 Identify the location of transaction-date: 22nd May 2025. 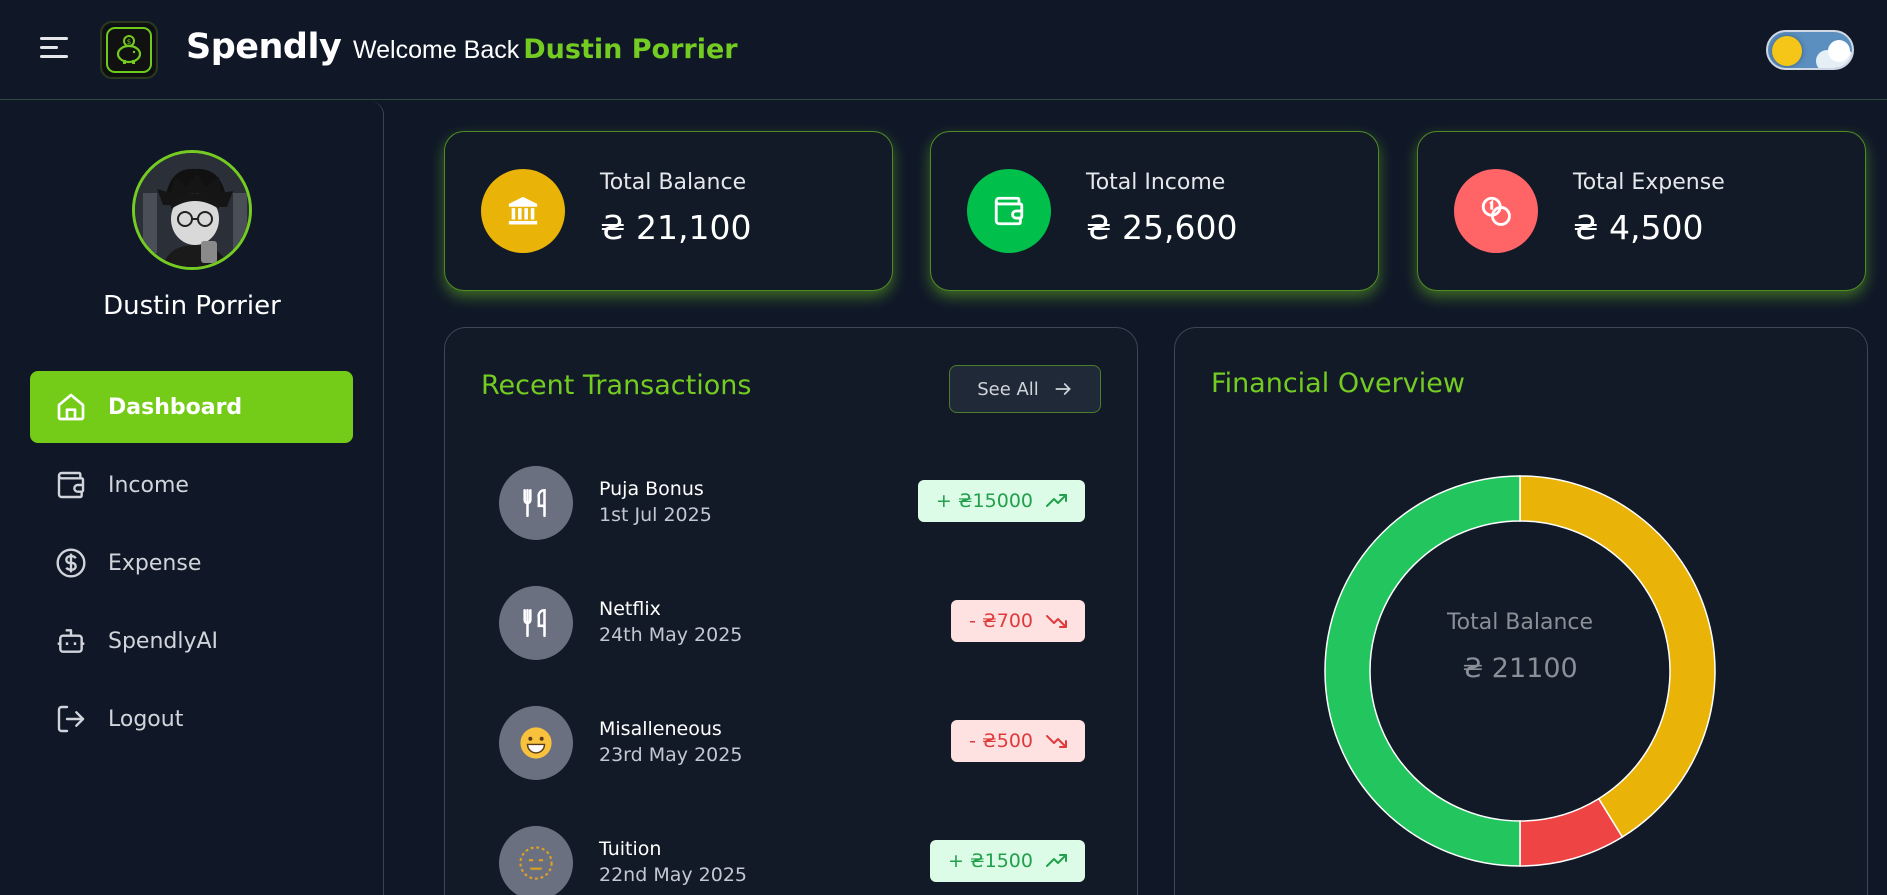
(673, 875).